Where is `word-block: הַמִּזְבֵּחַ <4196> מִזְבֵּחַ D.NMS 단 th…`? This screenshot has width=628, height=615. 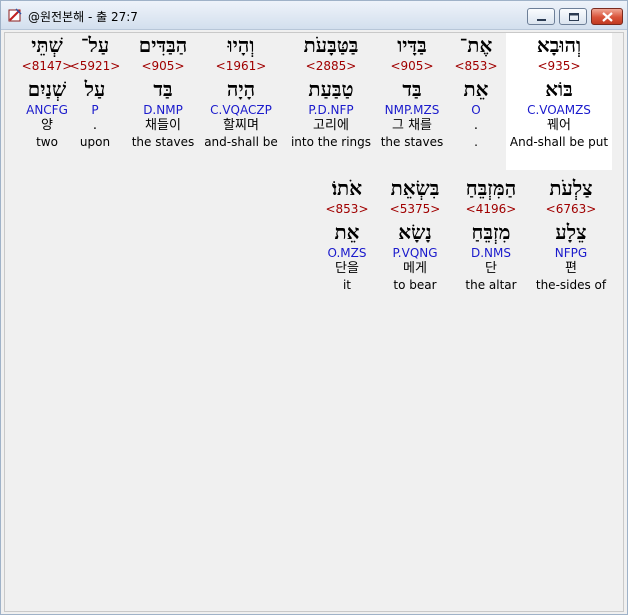
word-block: הַמִּזְבֵּחַ <4196> מִזְבֵּחַ D.NMS 단 th… is located at coordinates (491, 234).